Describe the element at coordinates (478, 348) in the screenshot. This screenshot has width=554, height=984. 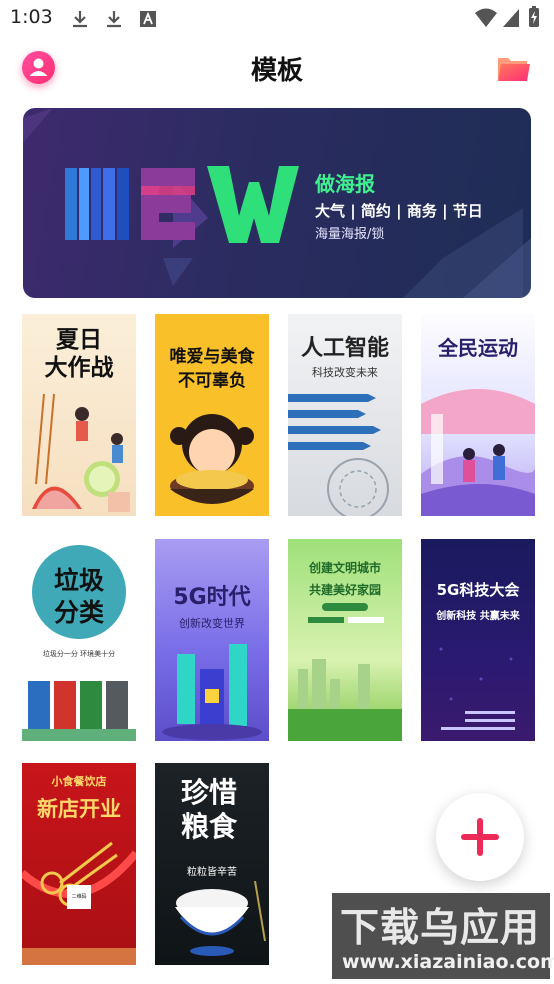
I see `template-title: 全民运动` at that location.